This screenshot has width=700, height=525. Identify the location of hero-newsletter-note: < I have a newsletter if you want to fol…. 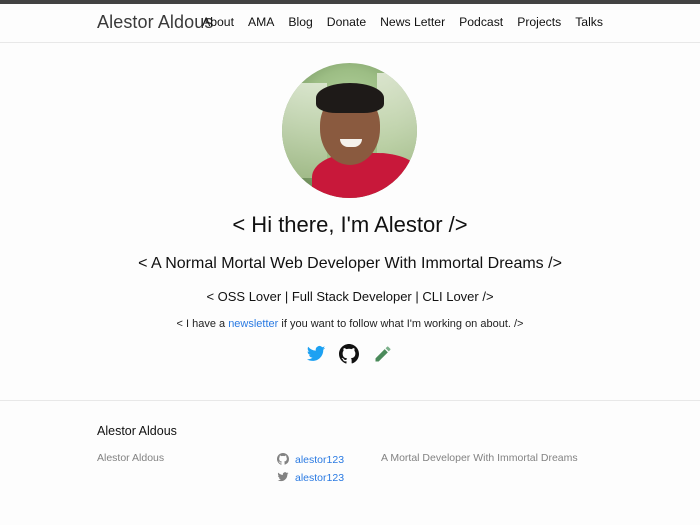
(350, 324).